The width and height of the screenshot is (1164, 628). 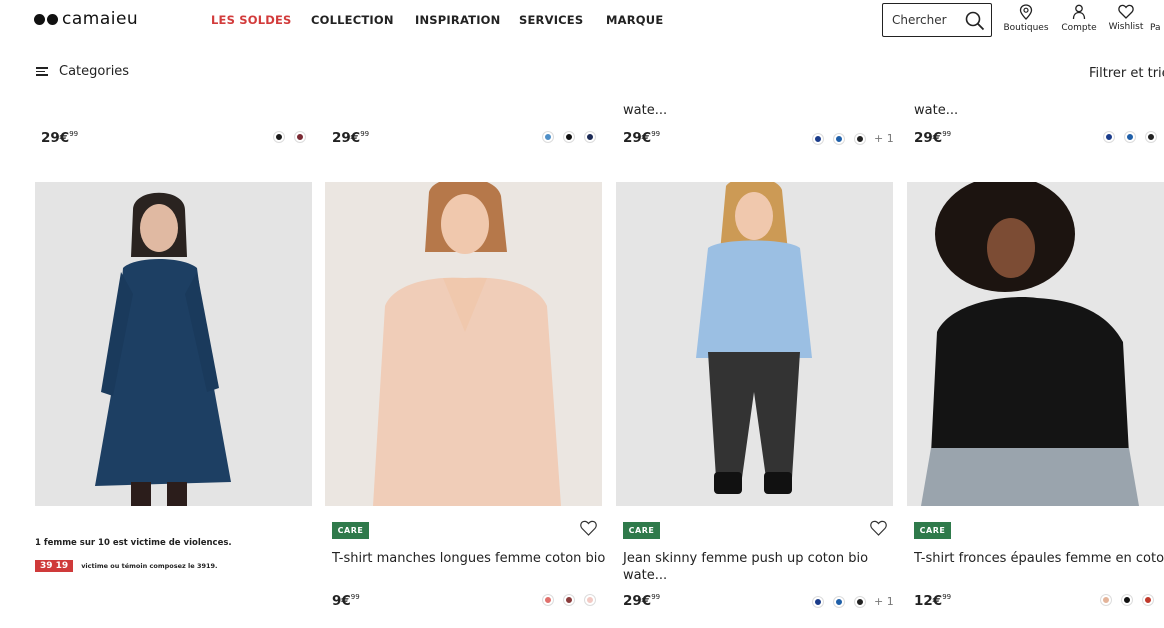 I want to click on nav-les-soldes: LES SOLDES, so click(x=251, y=20).